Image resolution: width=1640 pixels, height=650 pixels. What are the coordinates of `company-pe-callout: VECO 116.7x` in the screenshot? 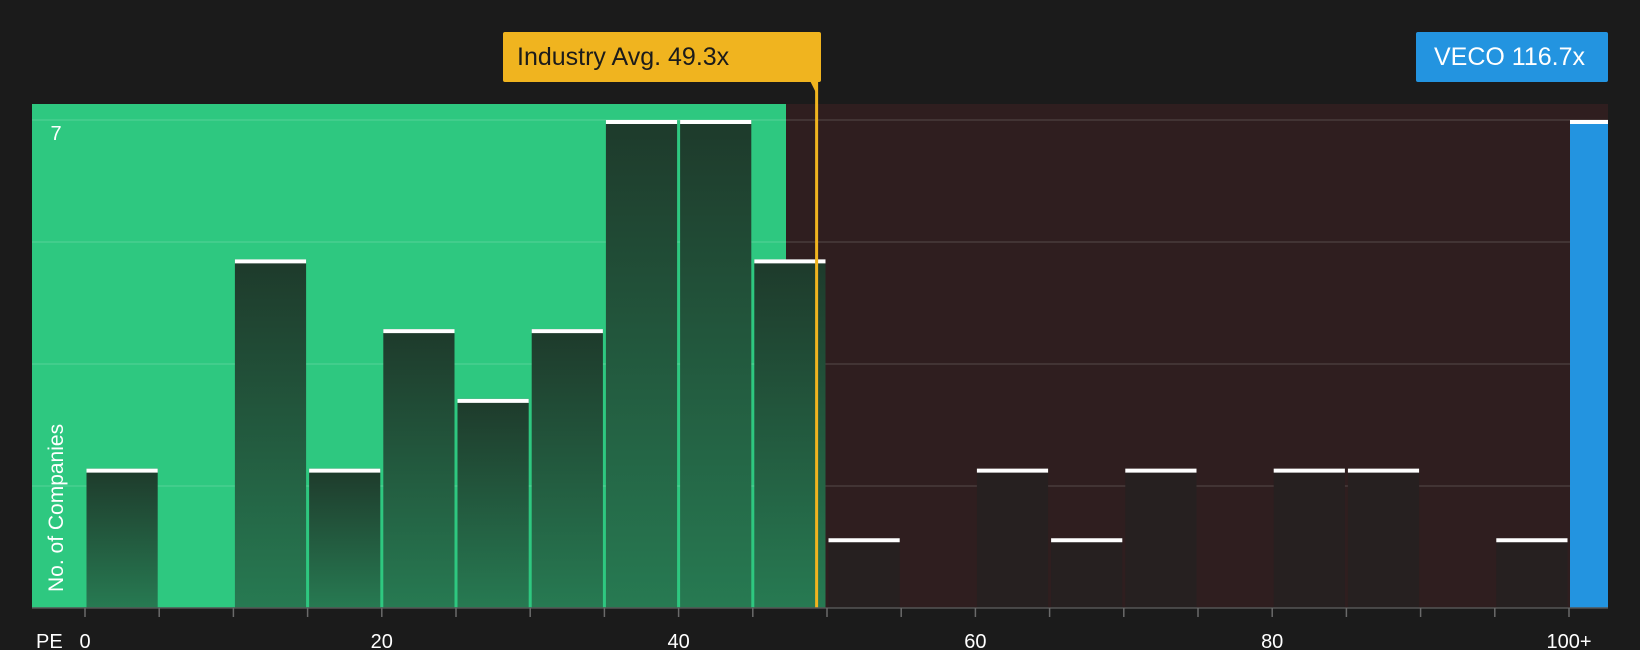 It's located at (1512, 57).